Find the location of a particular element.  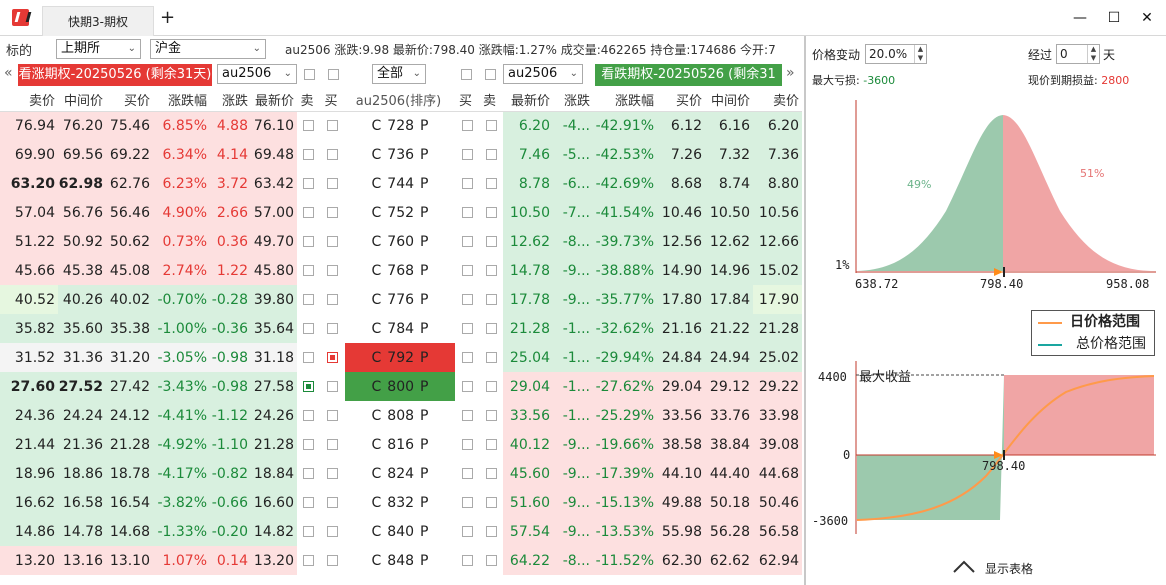

put-cell: 38.84 is located at coordinates (729, 444).